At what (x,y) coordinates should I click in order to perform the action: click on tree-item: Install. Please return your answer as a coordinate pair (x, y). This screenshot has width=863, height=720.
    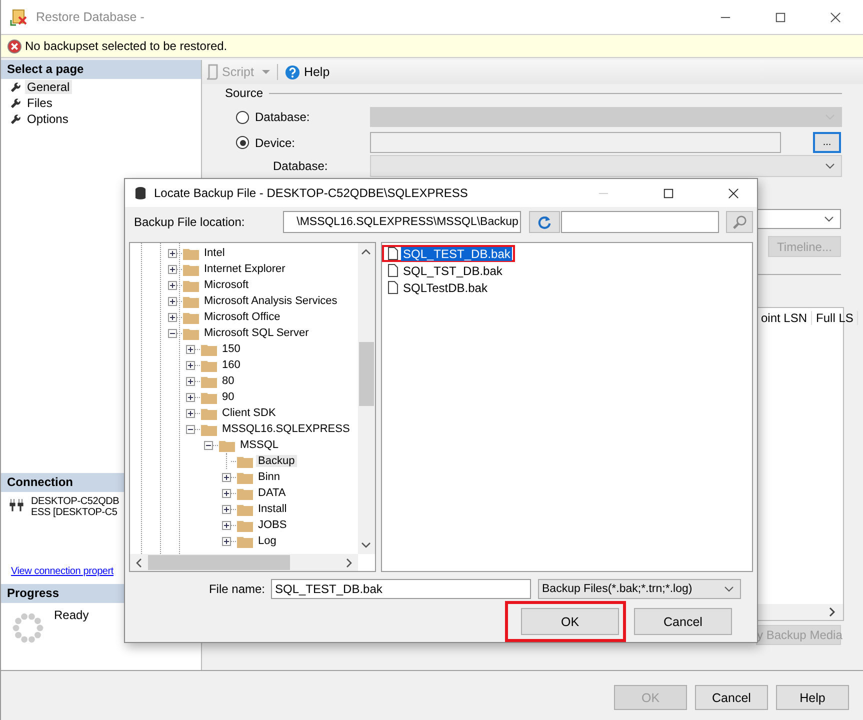
    Looking at the image, I should click on (272, 509).